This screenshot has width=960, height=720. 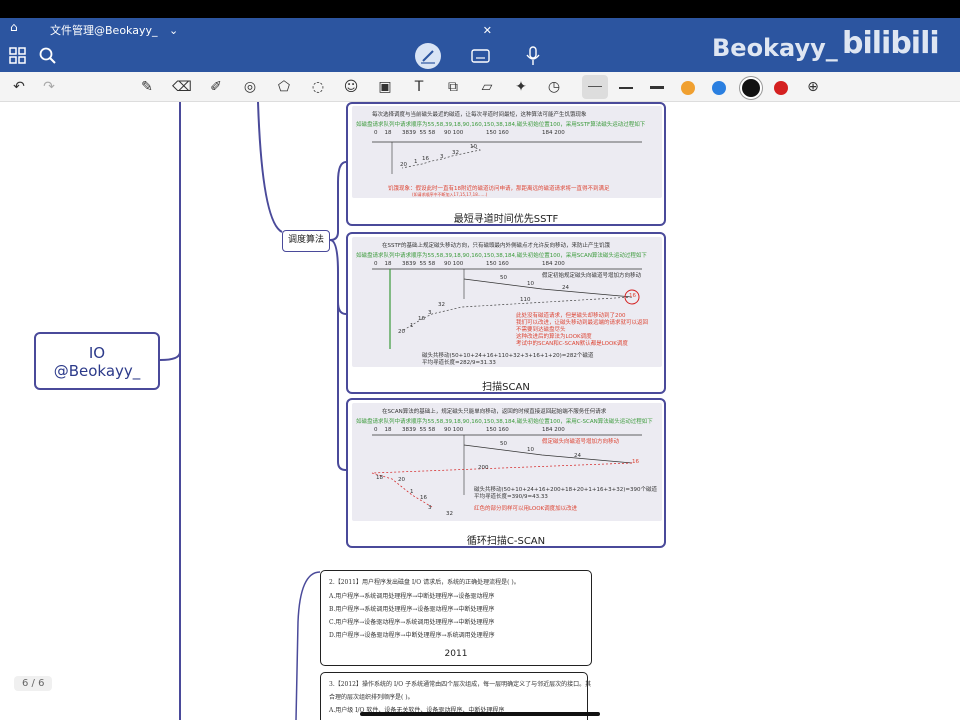 I want to click on pen-tool-icon: ✎, so click(x=147, y=87).